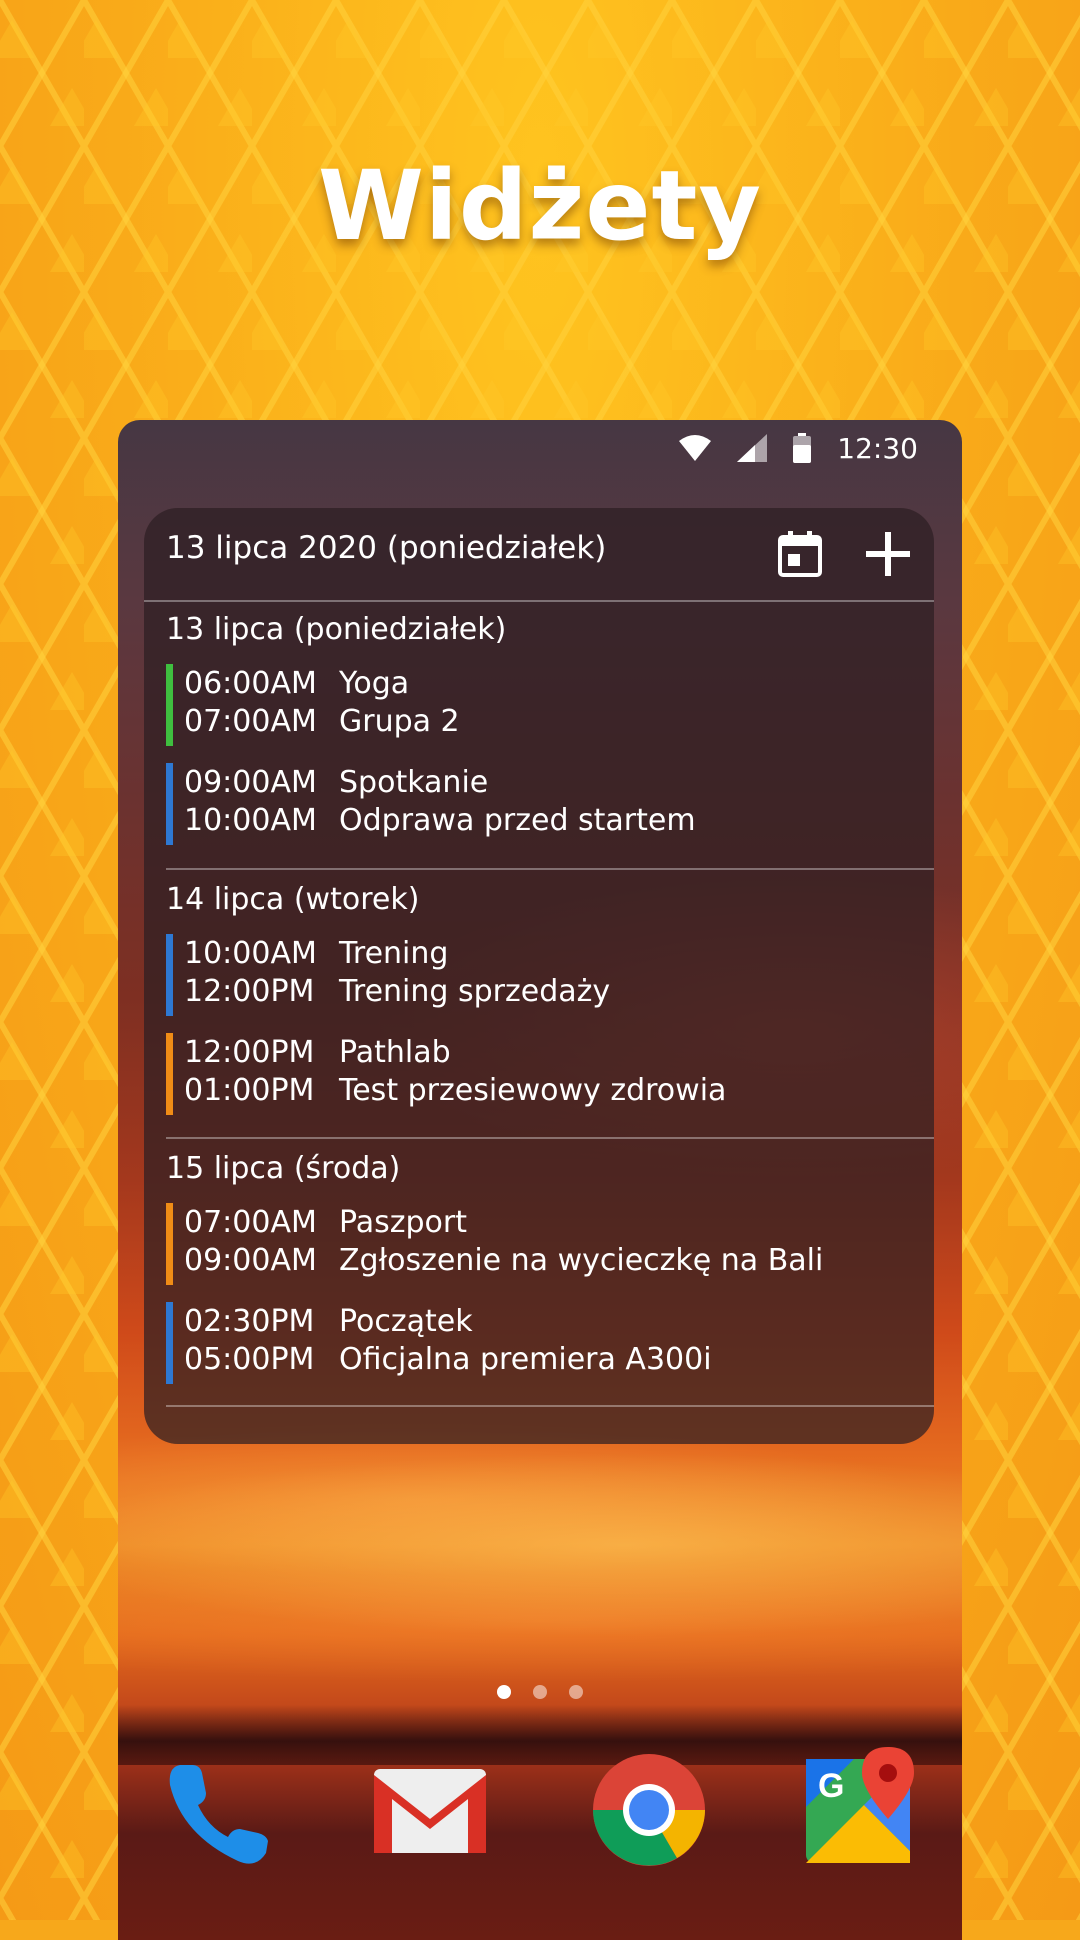  What do you see at coordinates (249, 1090) in the screenshot?
I see `event-end-time: 01:00PM` at bounding box center [249, 1090].